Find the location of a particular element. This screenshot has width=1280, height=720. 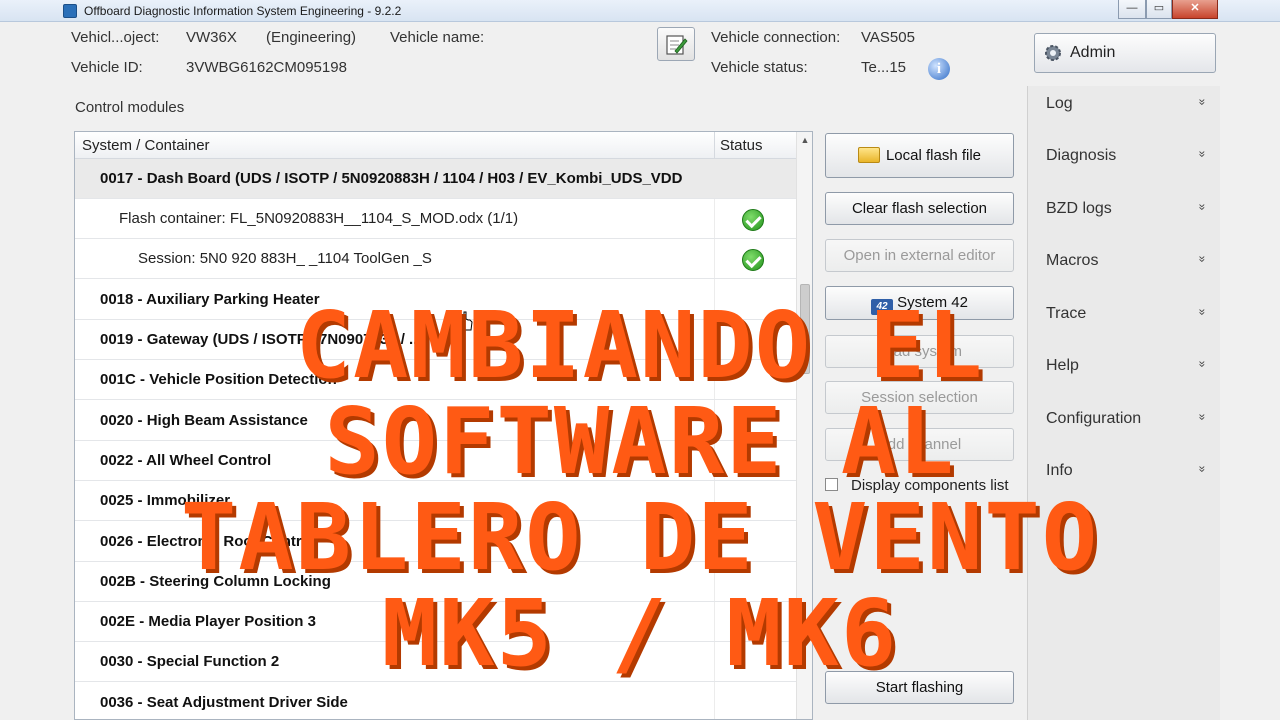

module-label: 002E - Media Player Position 3 is located at coordinates (208, 621).